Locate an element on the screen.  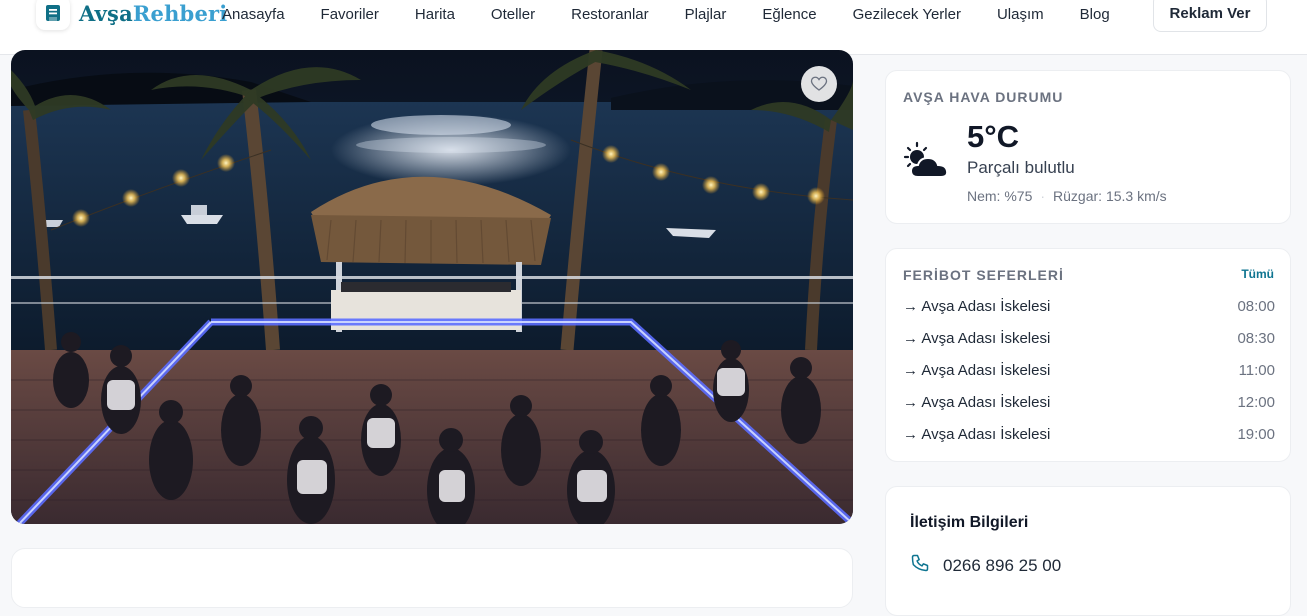
ferry-time: 11:00 is located at coordinates (1256, 370).